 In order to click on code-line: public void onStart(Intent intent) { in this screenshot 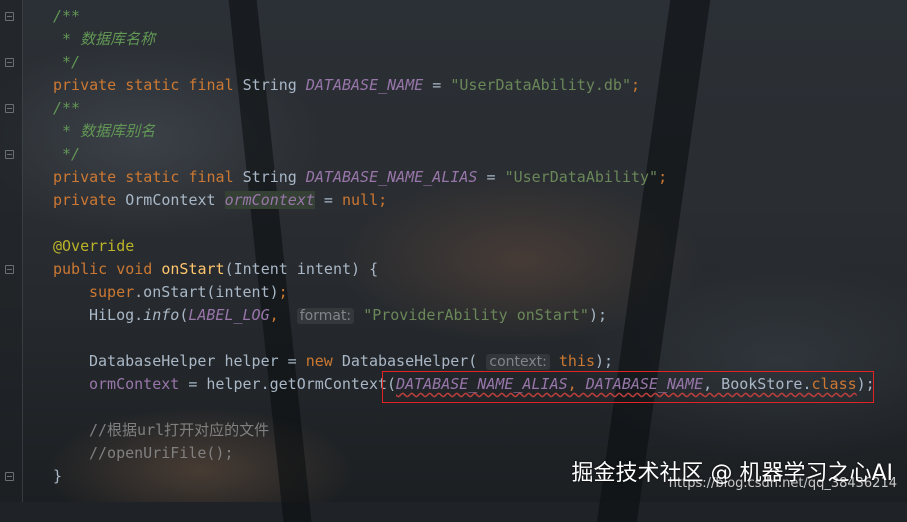, I will do `click(216, 269)`.